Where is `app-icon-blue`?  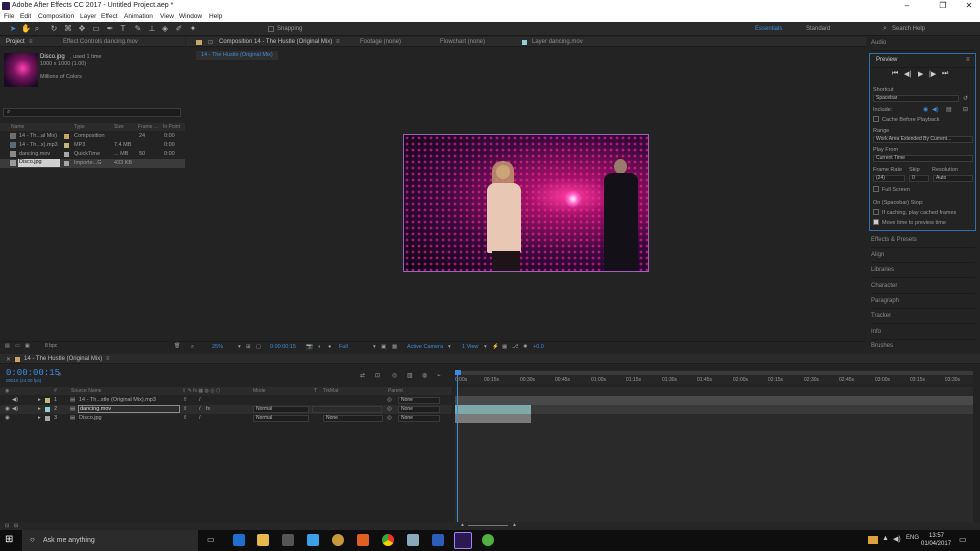
app-icon-blue is located at coordinates (313, 540).